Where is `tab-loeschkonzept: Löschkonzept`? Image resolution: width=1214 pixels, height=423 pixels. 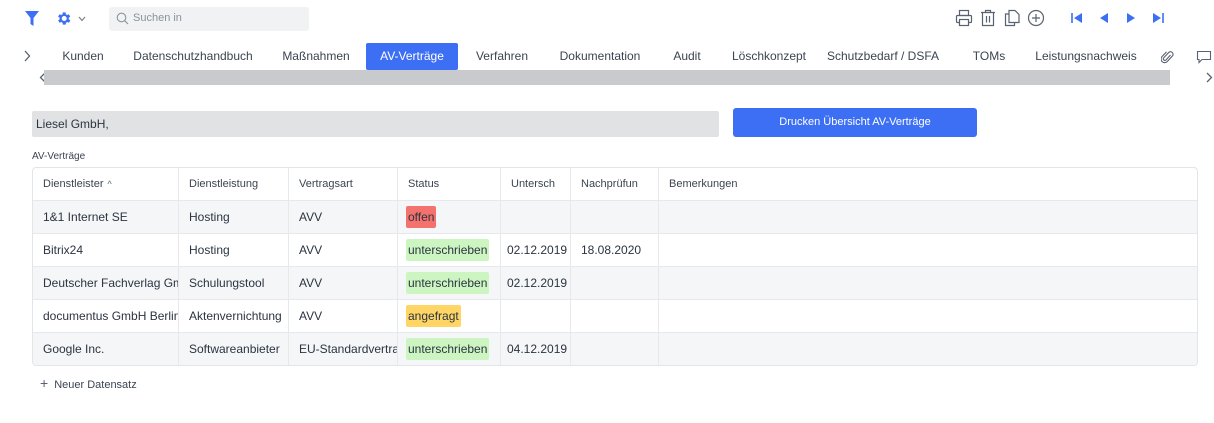 tab-loeschkonzept: Löschkonzept is located at coordinates (769, 56).